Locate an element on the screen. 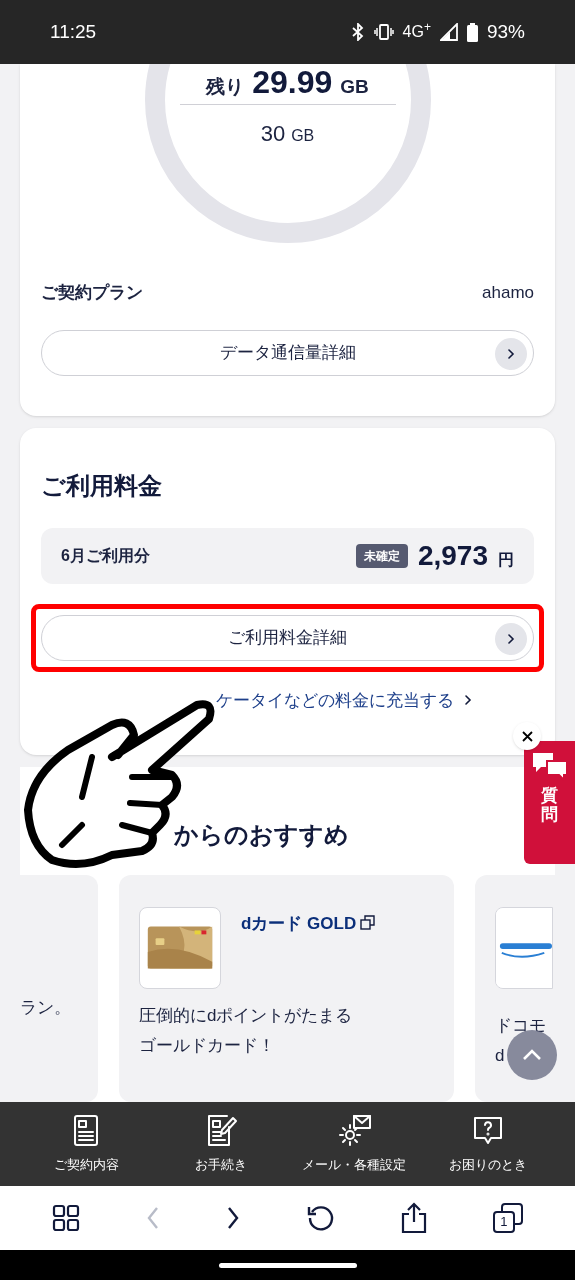 The width and height of the screenshot is (575, 1280). total-unit: GB is located at coordinates (303, 136).